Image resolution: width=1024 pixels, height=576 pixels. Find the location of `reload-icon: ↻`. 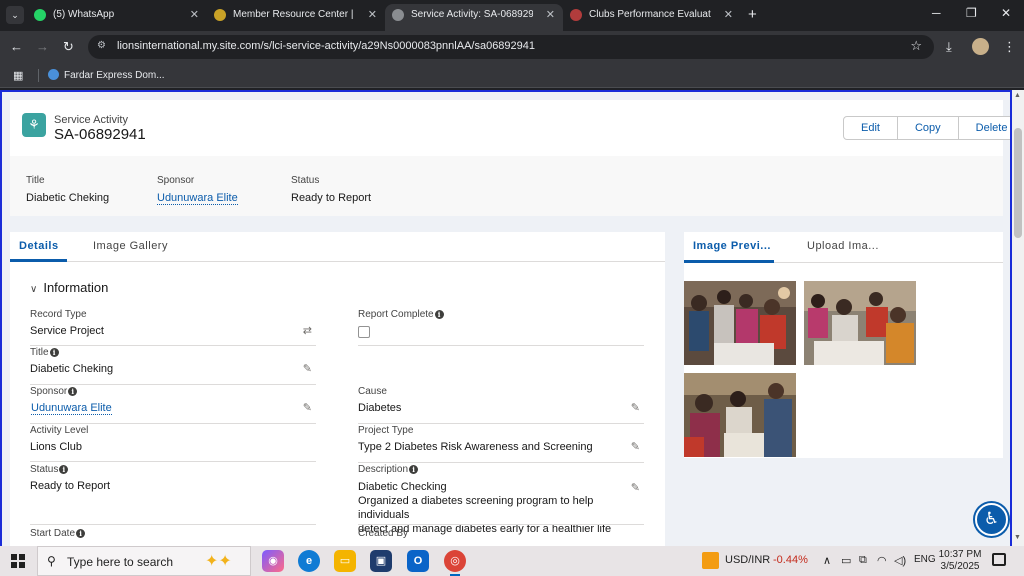

reload-icon: ↻ is located at coordinates (68, 47).